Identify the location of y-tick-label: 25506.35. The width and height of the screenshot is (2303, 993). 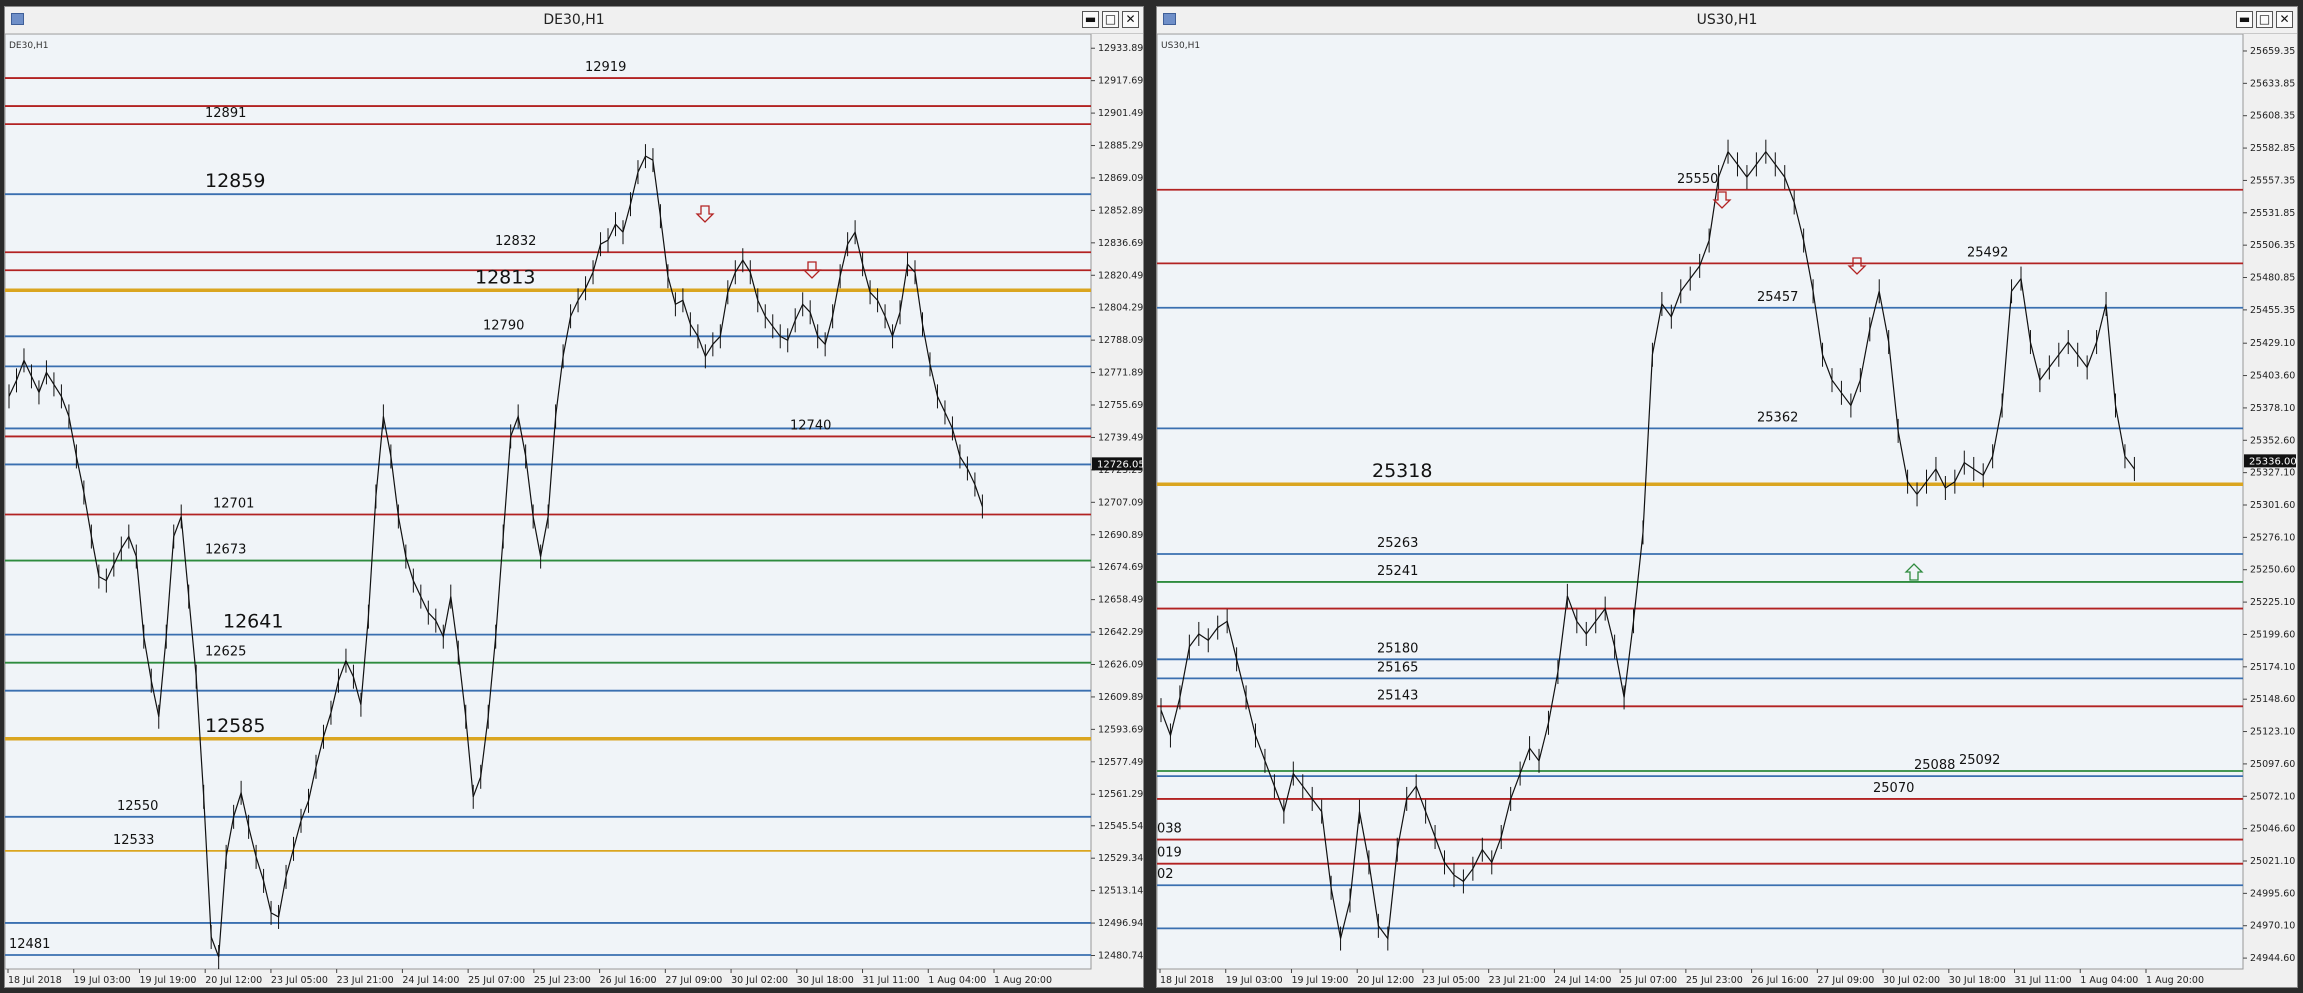
(2272, 245).